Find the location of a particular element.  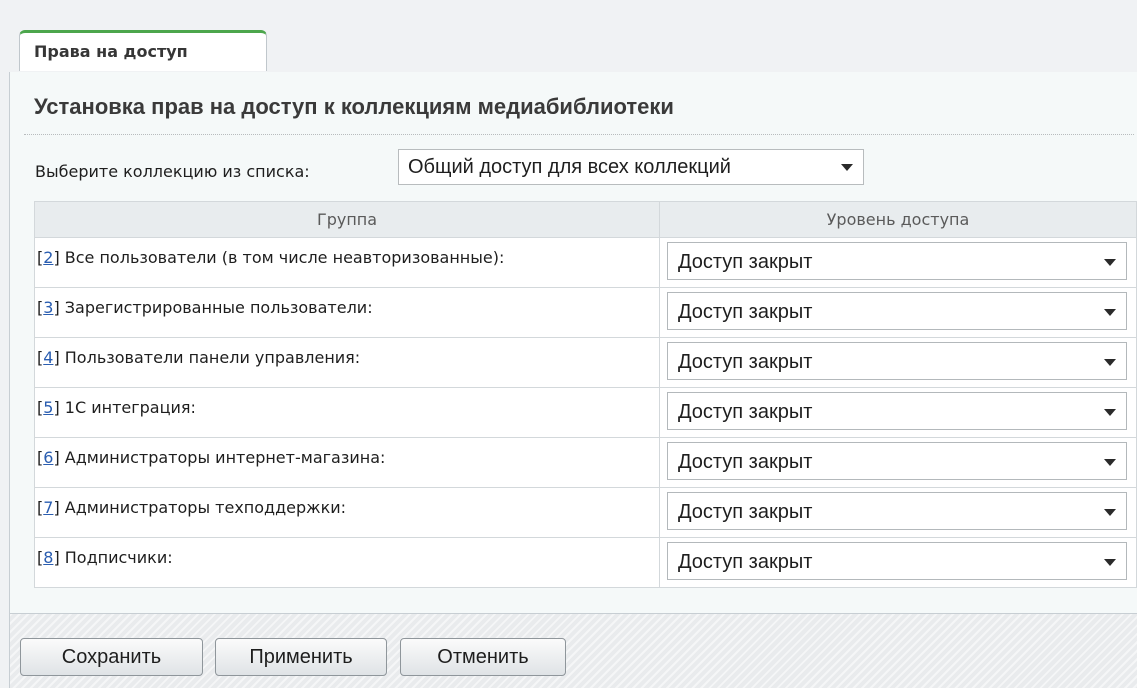

table-header-row: Группа Уровень доступа is located at coordinates (585, 219).